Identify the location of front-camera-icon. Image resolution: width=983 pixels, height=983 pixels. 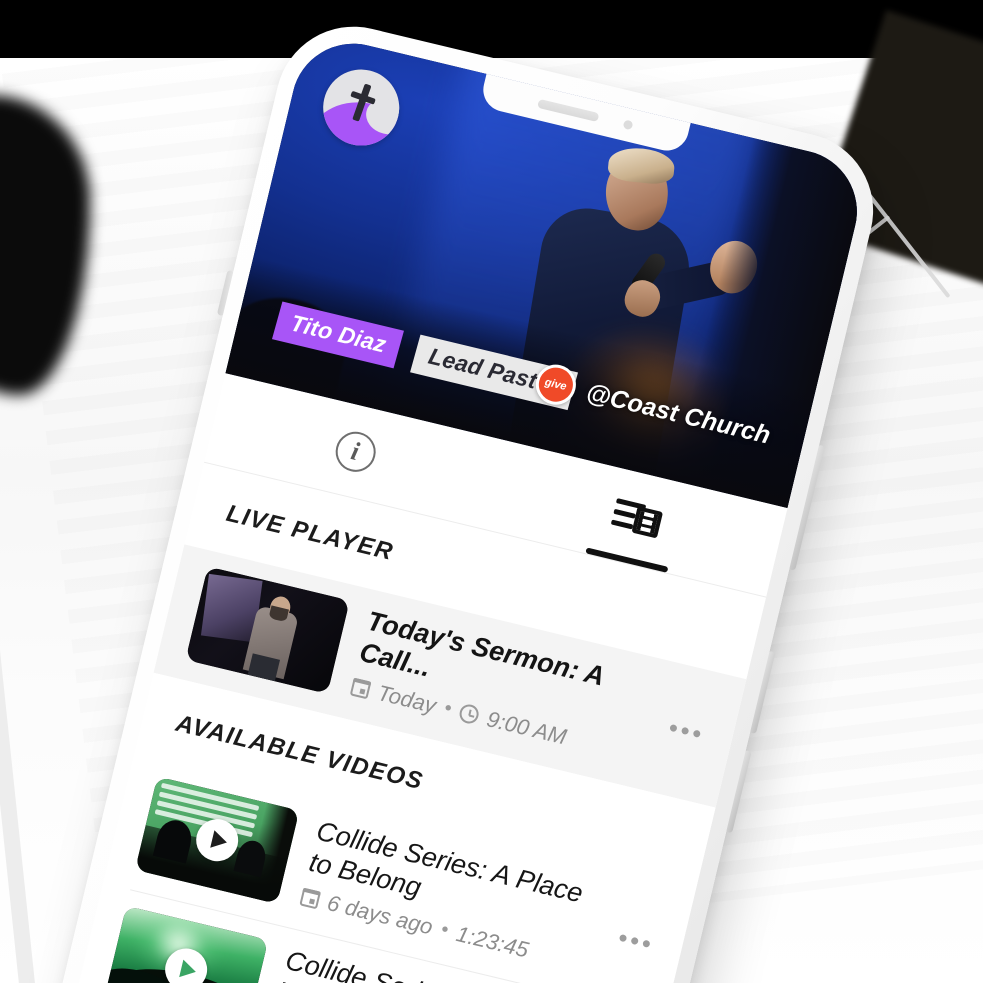
(628, 124).